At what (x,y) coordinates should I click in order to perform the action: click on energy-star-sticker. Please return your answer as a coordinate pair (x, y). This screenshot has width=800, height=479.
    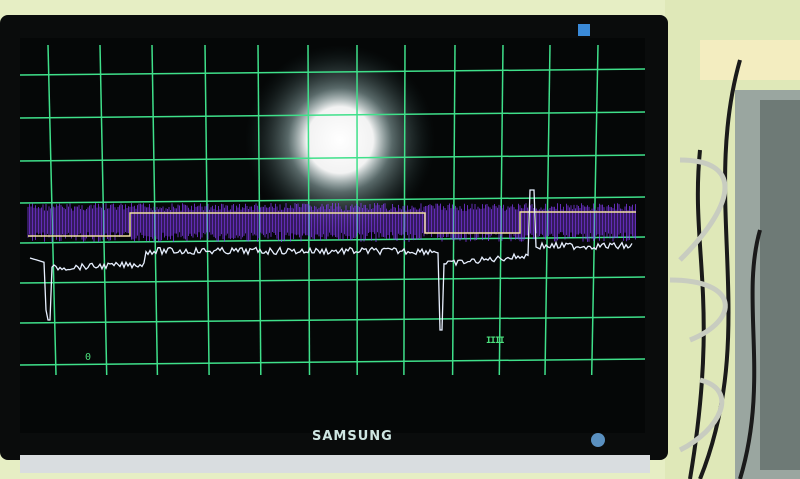
    Looking at the image, I should click on (584, 30).